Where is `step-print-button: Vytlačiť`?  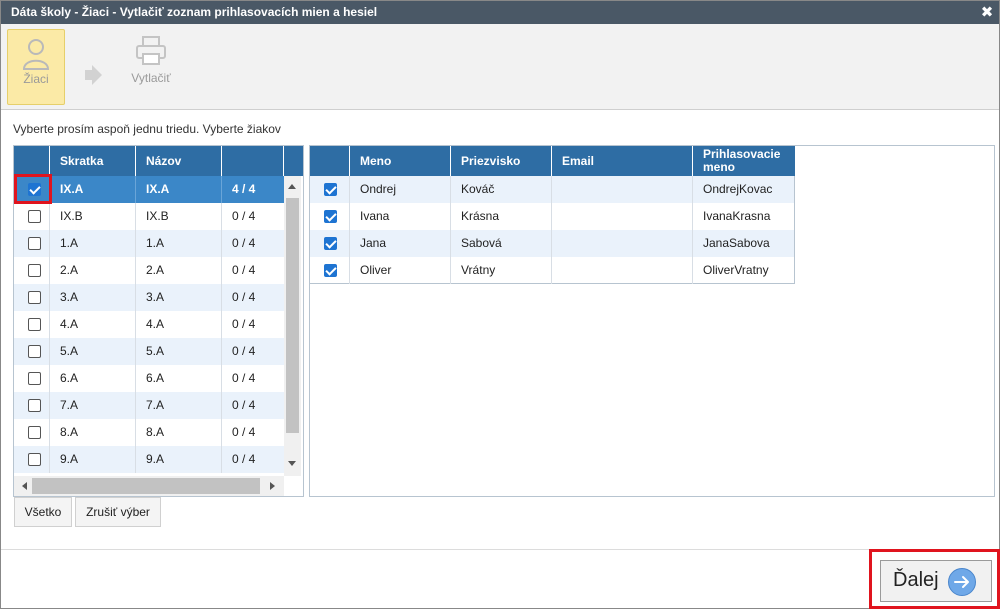 step-print-button: Vytlačiť is located at coordinates (151, 67).